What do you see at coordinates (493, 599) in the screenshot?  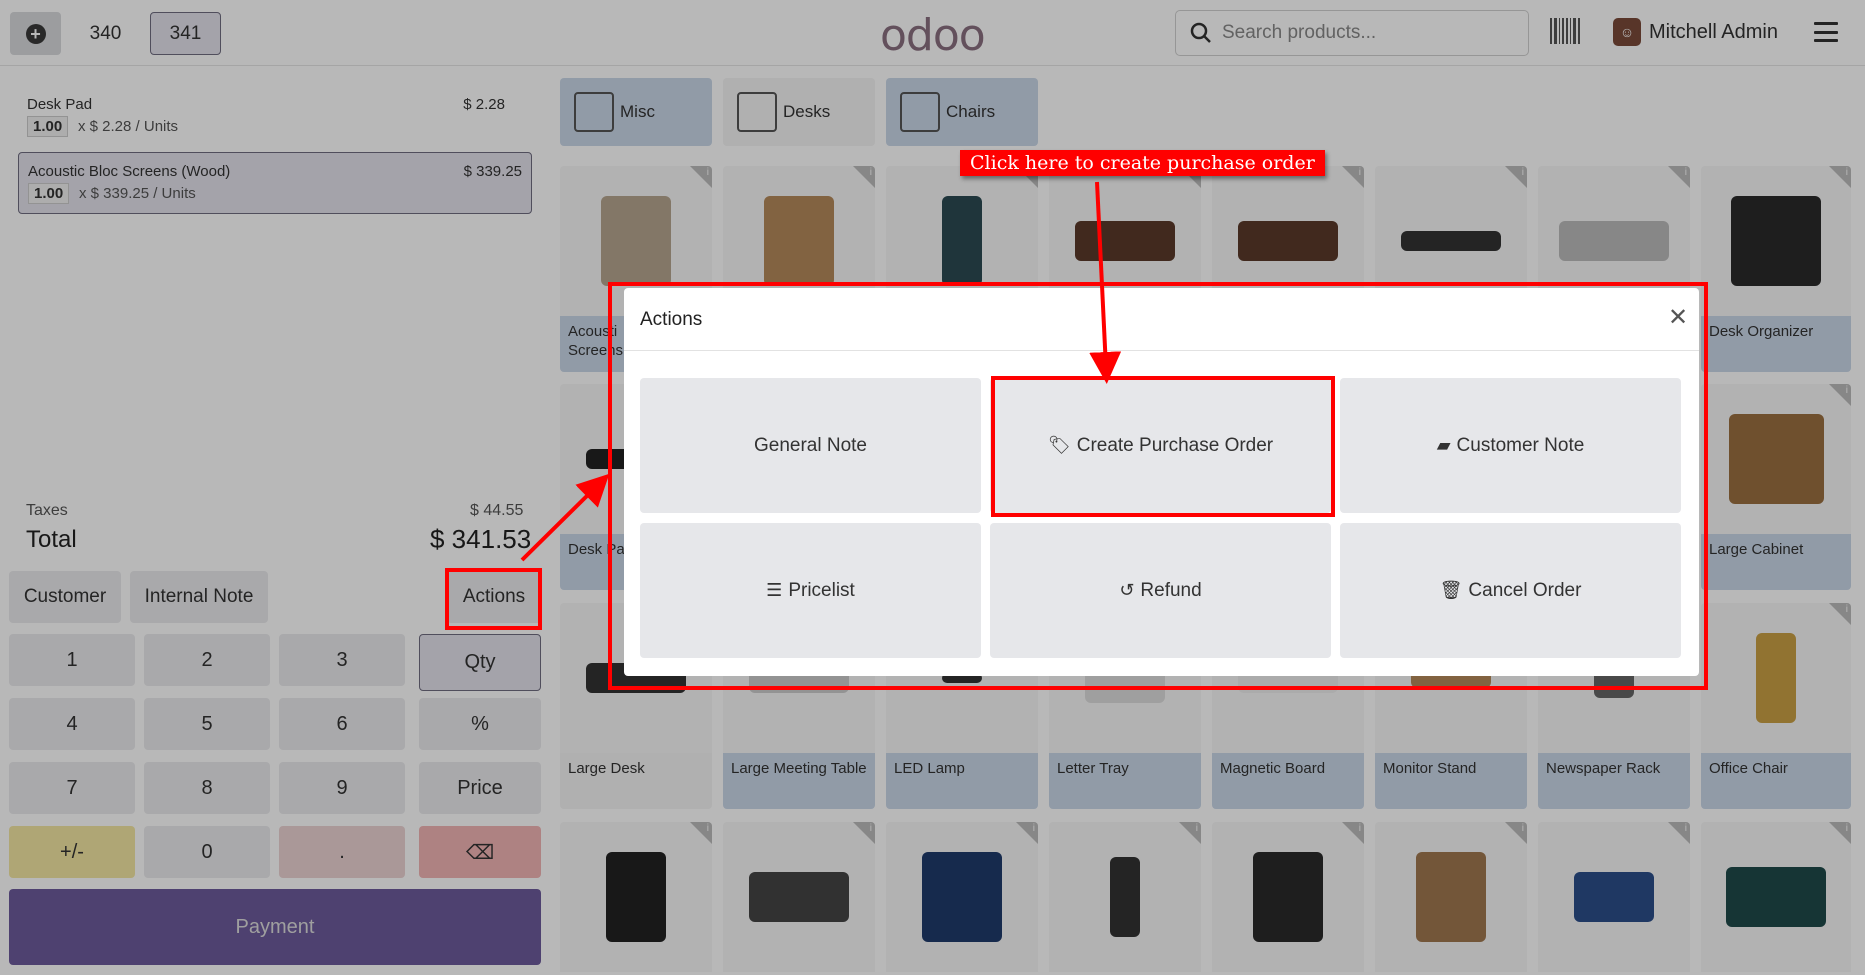 I see `highlight-actions-box` at bounding box center [493, 599].